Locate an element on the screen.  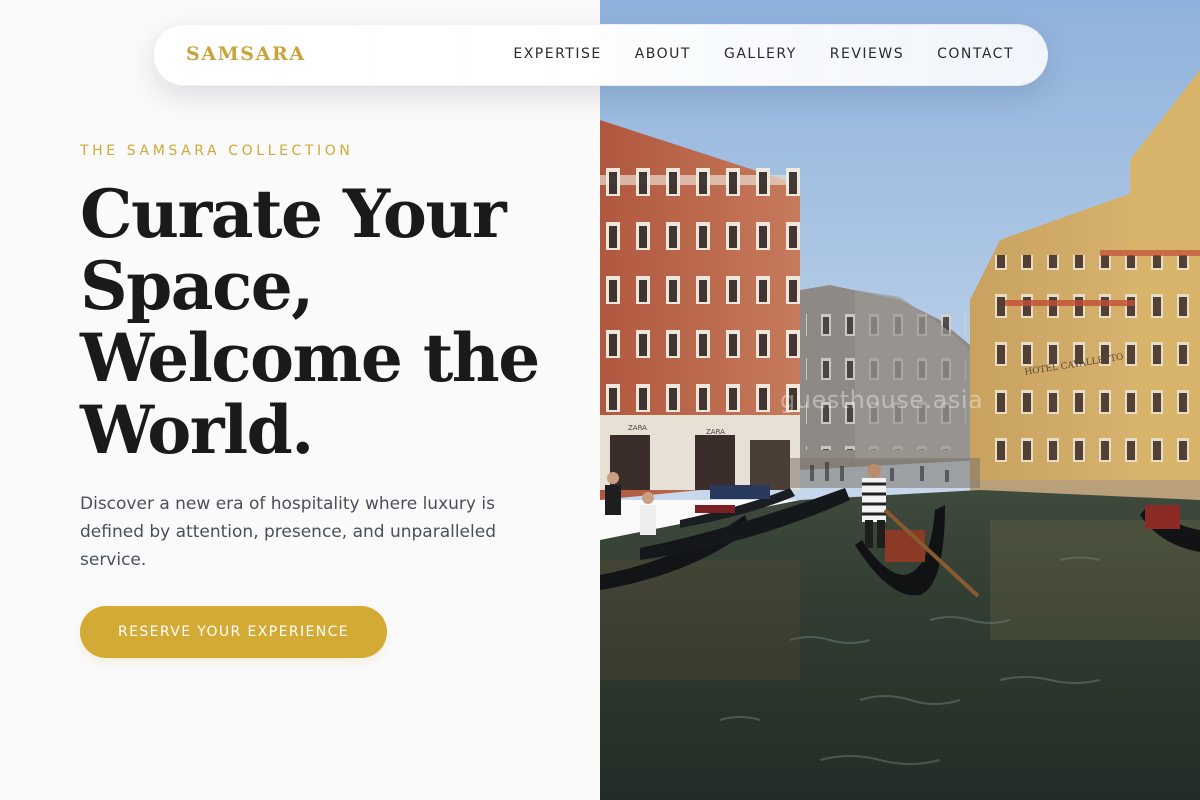
image-watermark: guesthouse.asia is located at coordinates (882, 400).